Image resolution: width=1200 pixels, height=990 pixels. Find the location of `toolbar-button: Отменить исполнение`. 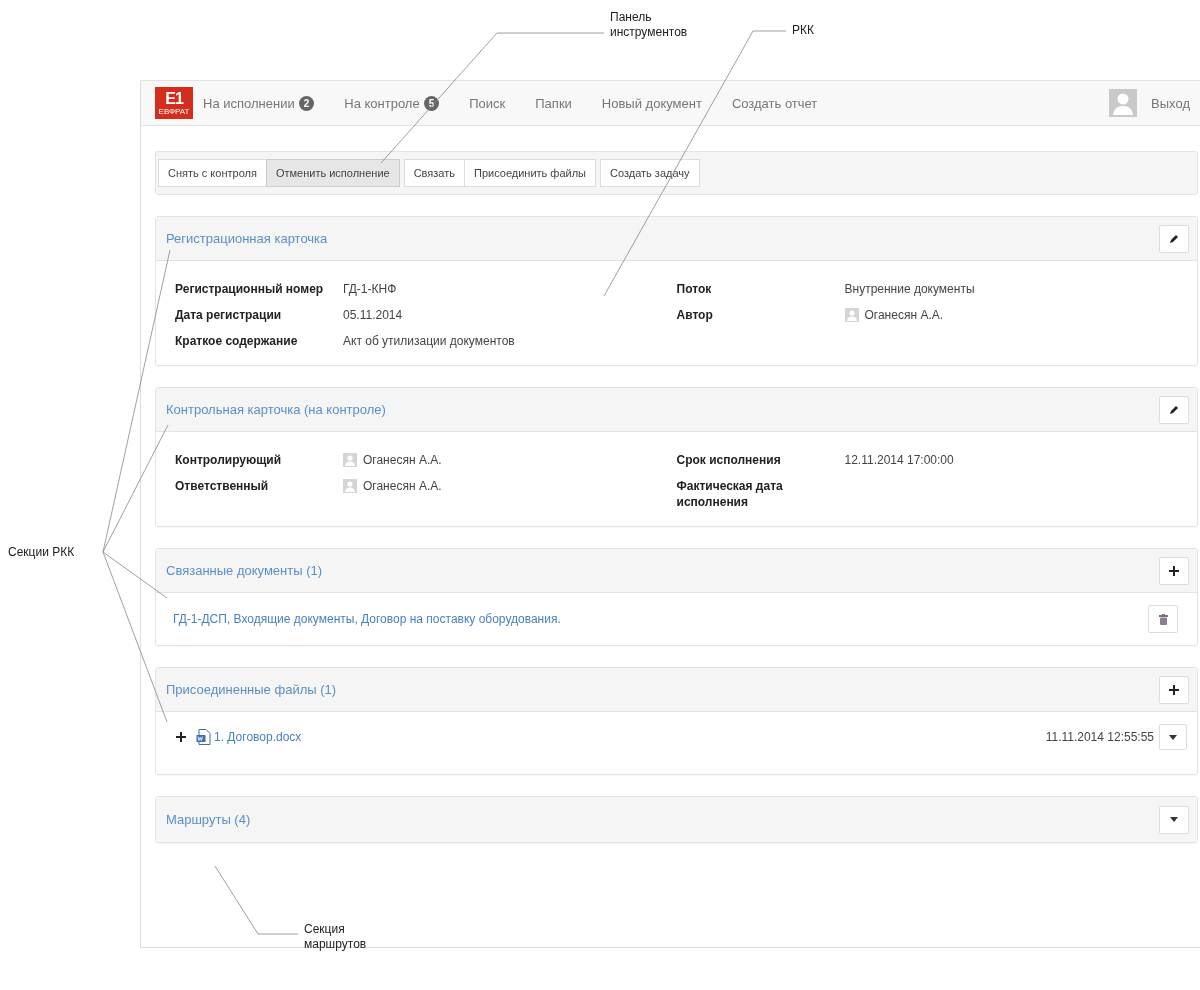

toolbar-button: Отменить исполнение is located at coordinates (332, 173).